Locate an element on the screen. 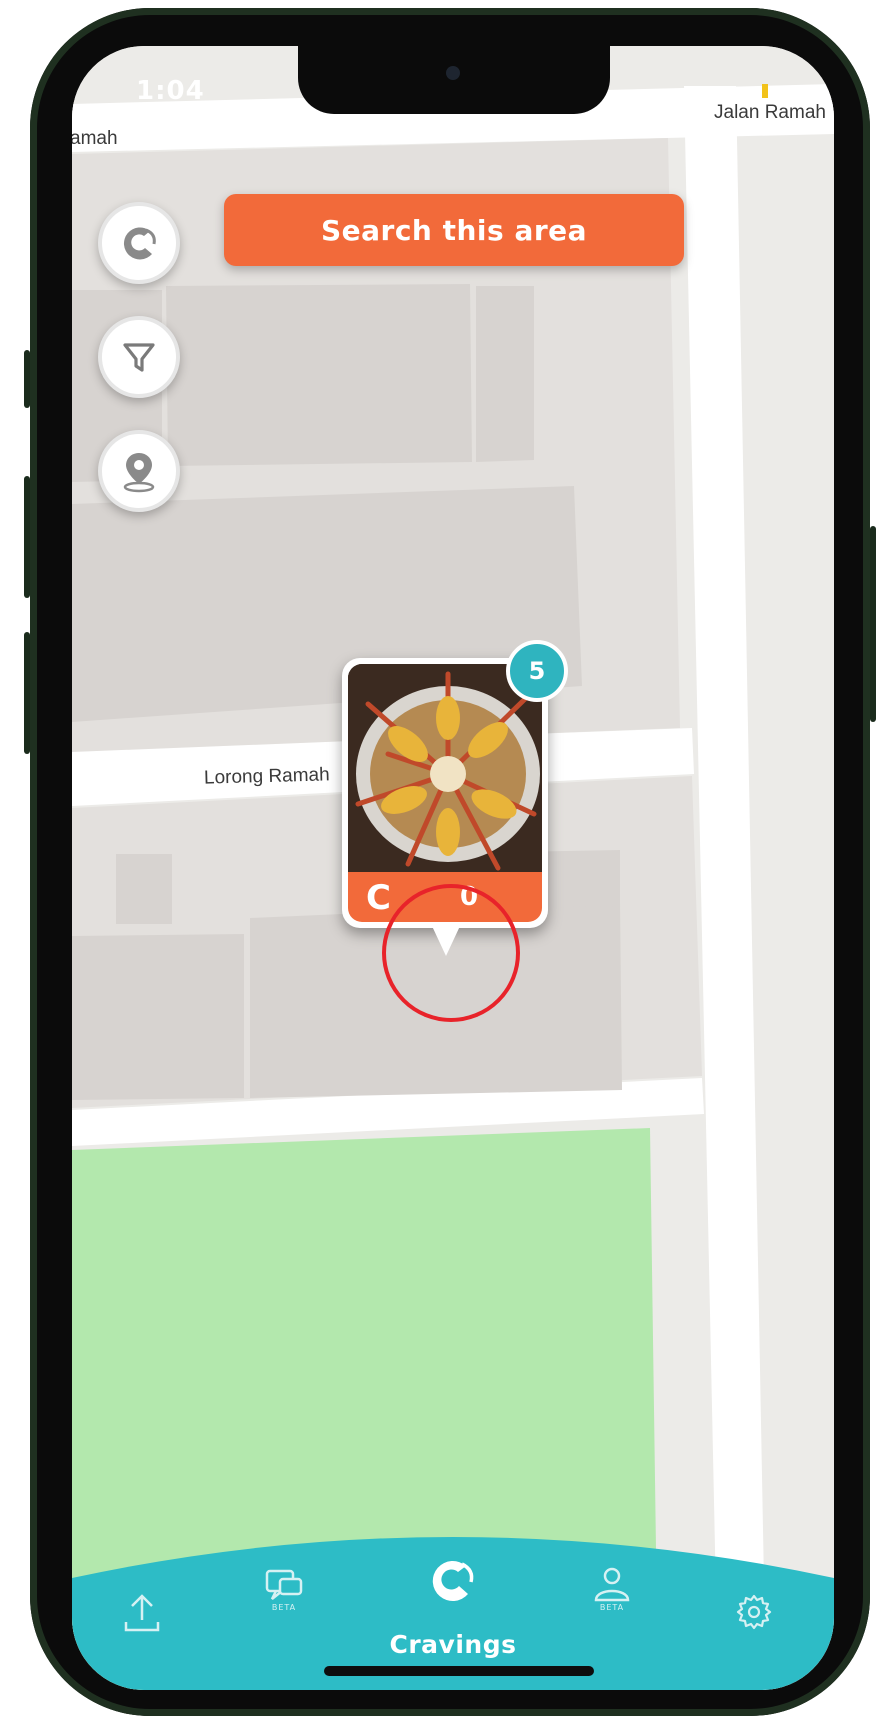  nav-profile: BETA is located at coordinates (612, 1589).